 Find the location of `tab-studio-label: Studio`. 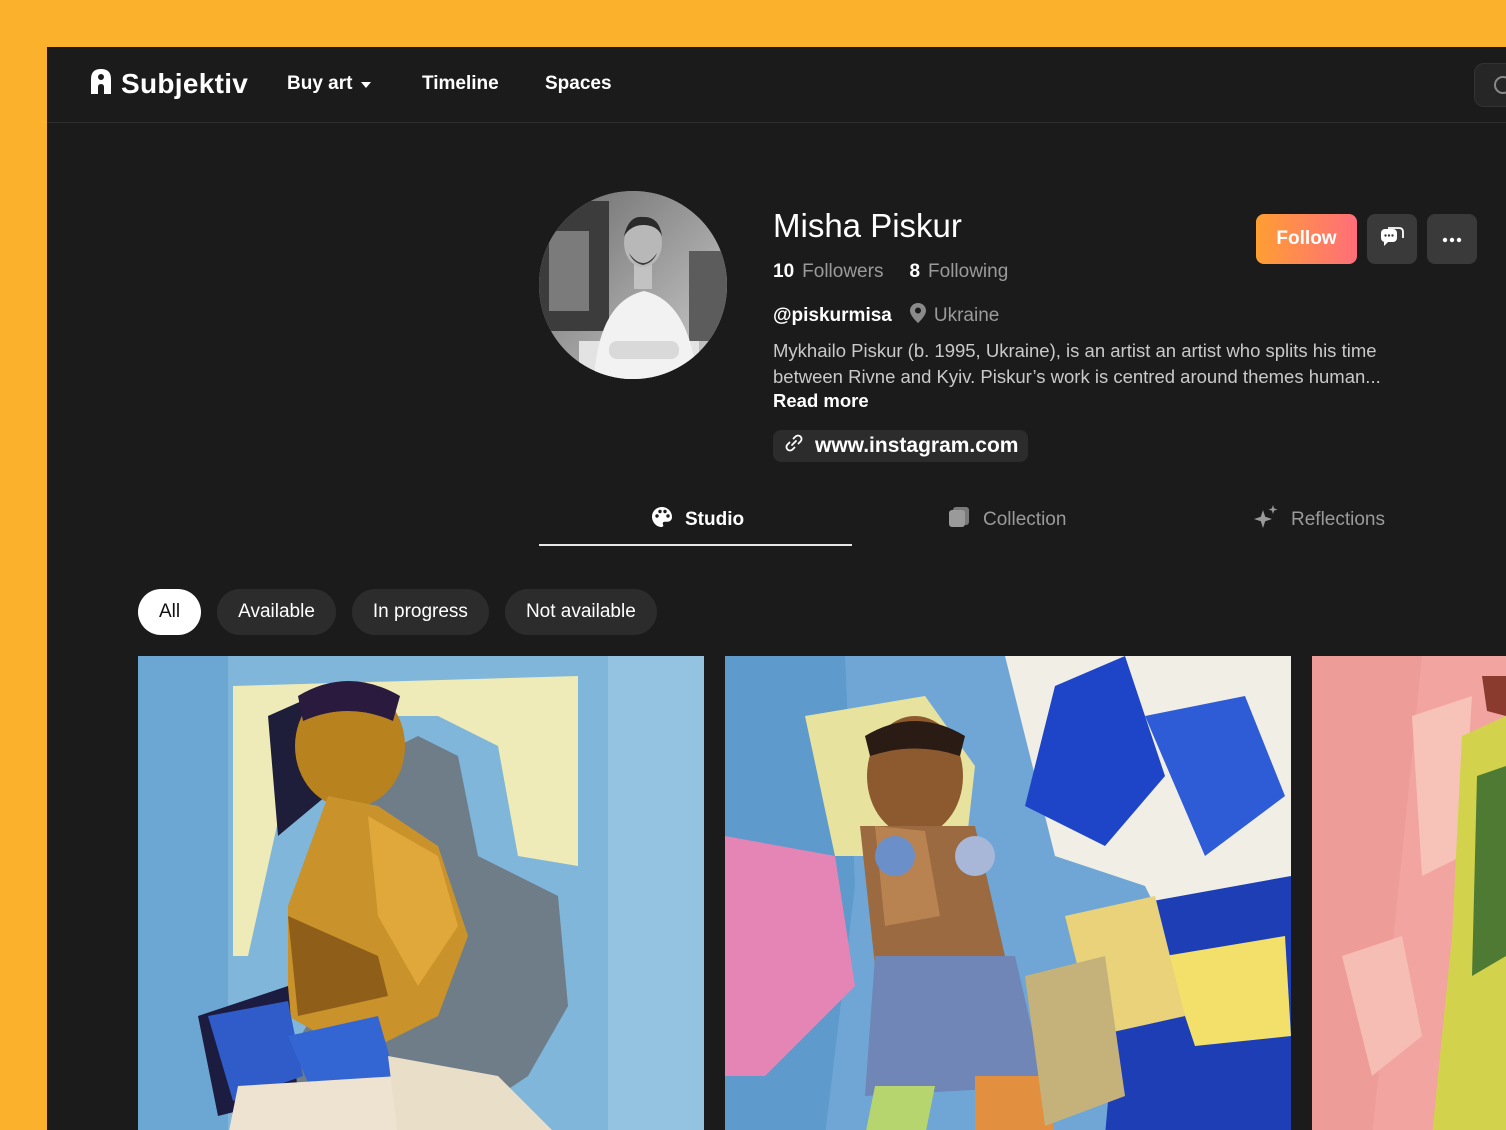

tab-studio-label: Studio is located at coordinates (715, 519).